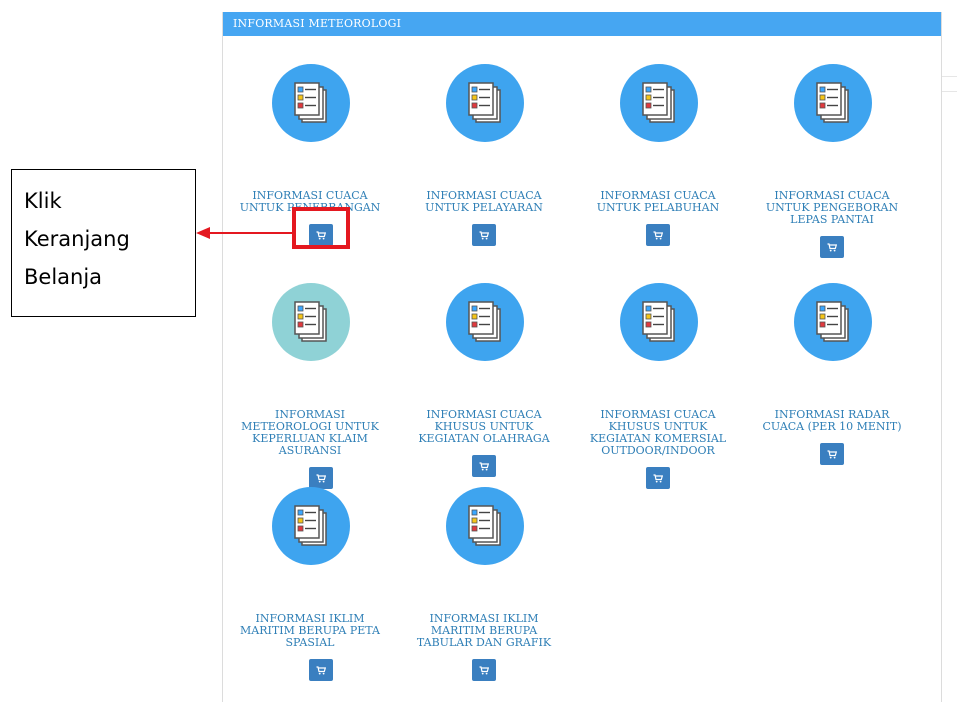  I want to click on product-title: INFORMASI CUACA UNTUK PELABUHAN, so click(658, 202).